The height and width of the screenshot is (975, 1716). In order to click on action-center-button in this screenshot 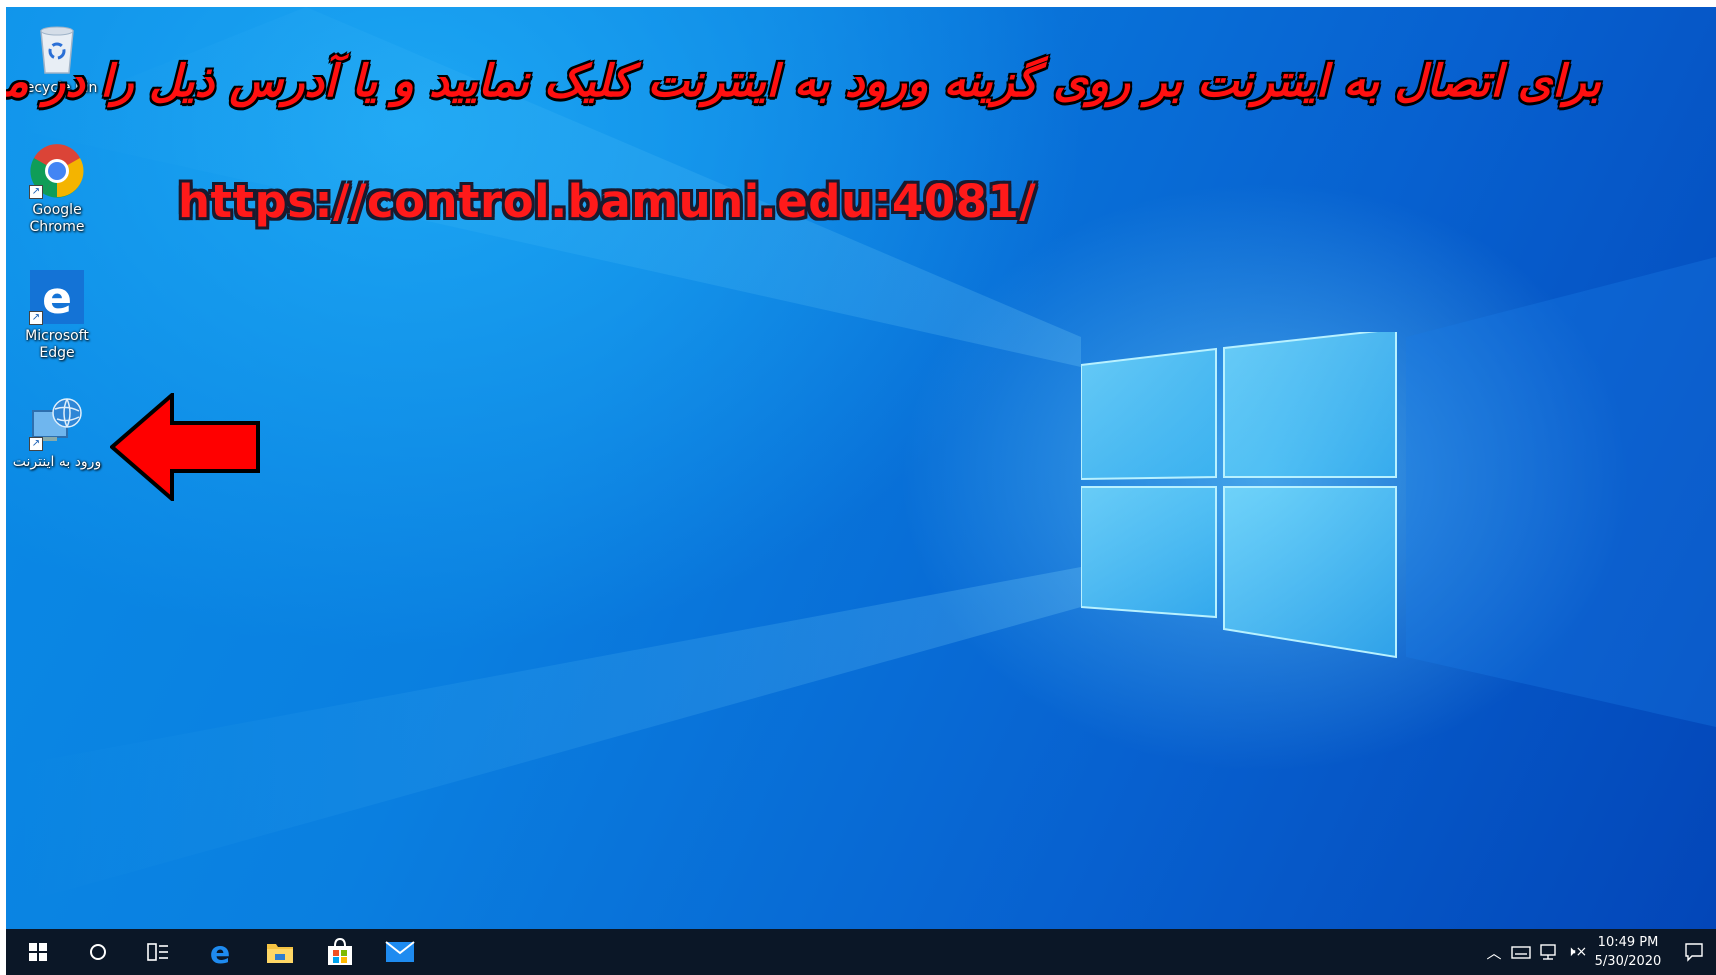, I will do `click(1694, 952)`.